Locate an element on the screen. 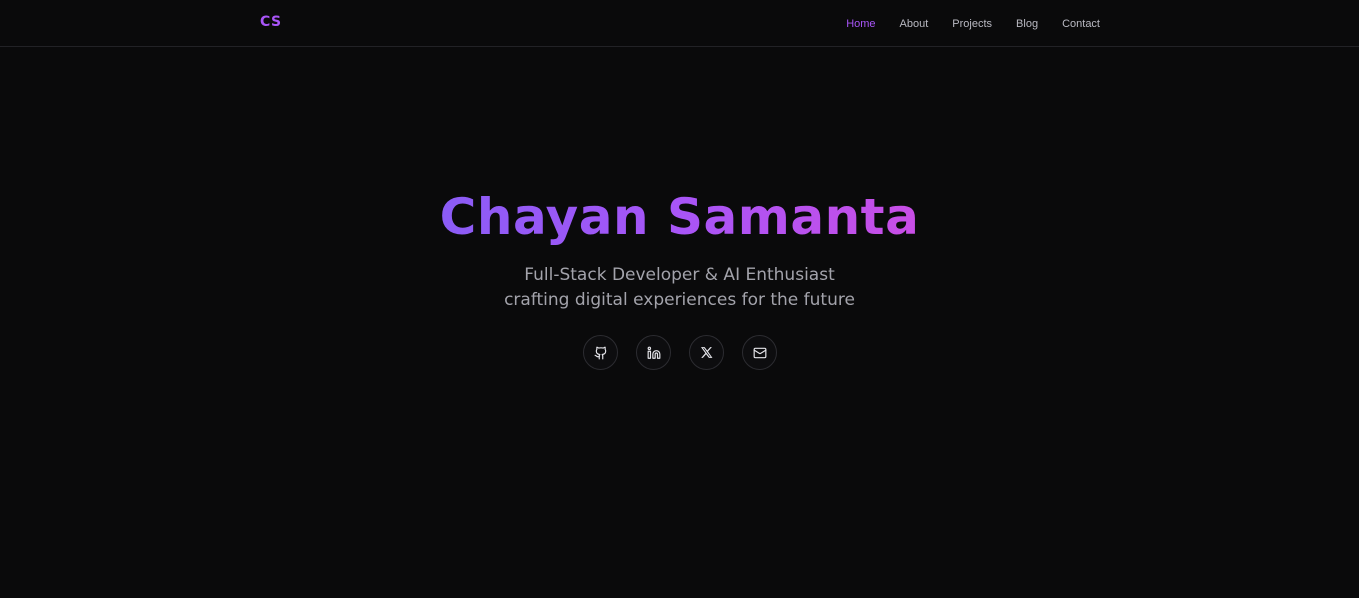 This screenshot has height=598, width=1359. logo: CS is located at coordinates (271, 22).